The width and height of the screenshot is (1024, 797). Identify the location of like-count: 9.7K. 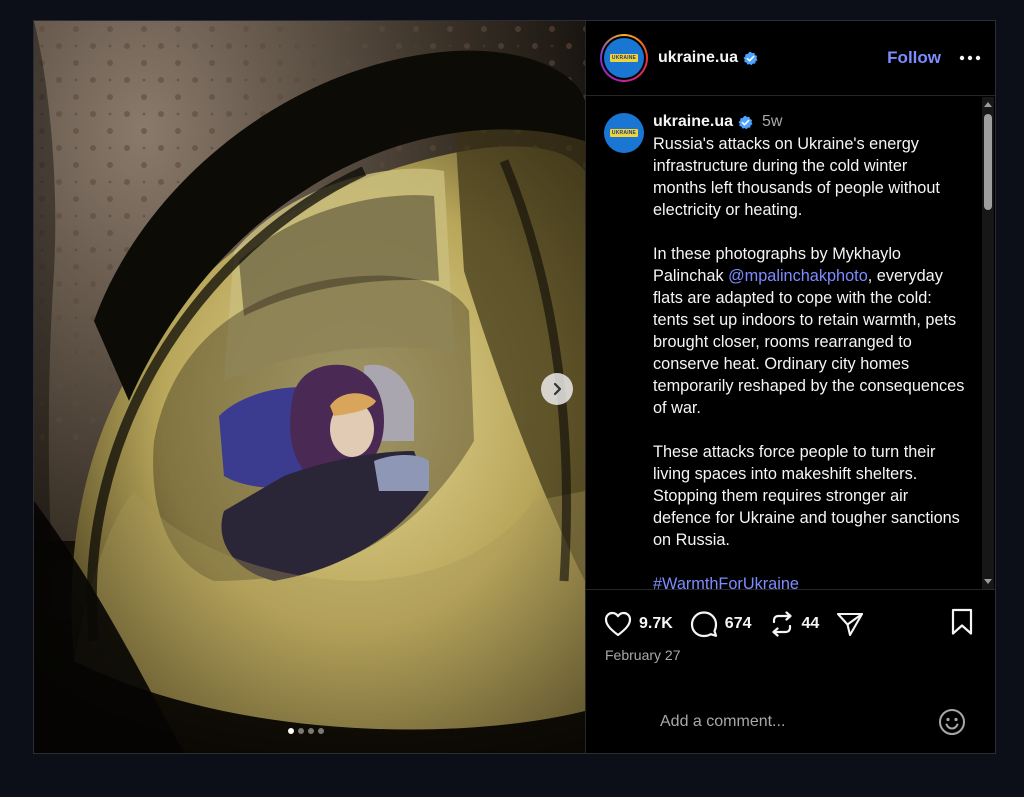
(656, 624).